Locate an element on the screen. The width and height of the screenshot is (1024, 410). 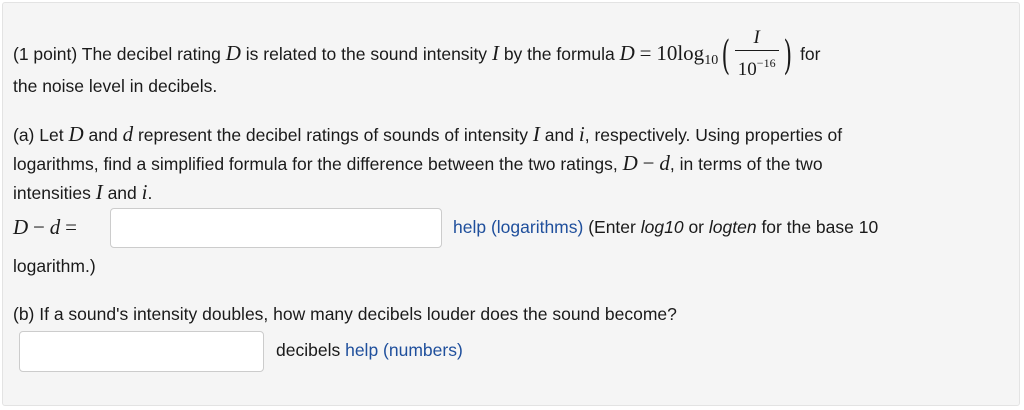
part-a-text-5: , respectively. Using properties of is located at coordinates (713, 135).